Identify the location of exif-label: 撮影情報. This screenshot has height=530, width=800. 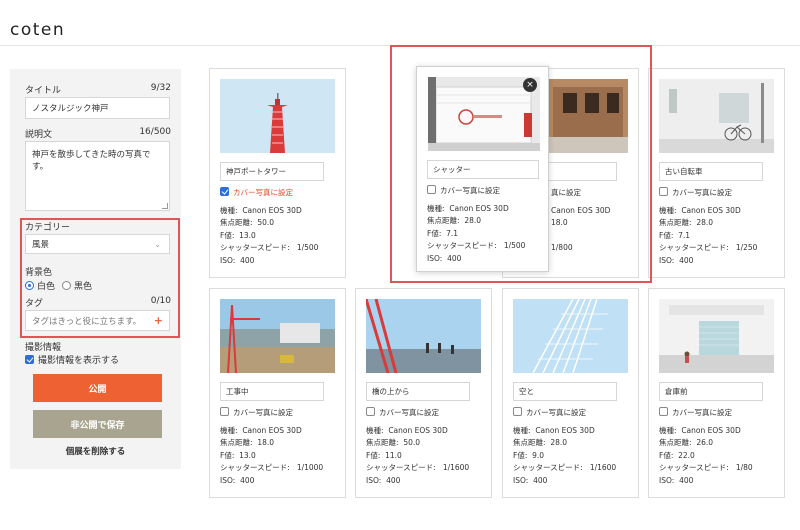
(43, 348).